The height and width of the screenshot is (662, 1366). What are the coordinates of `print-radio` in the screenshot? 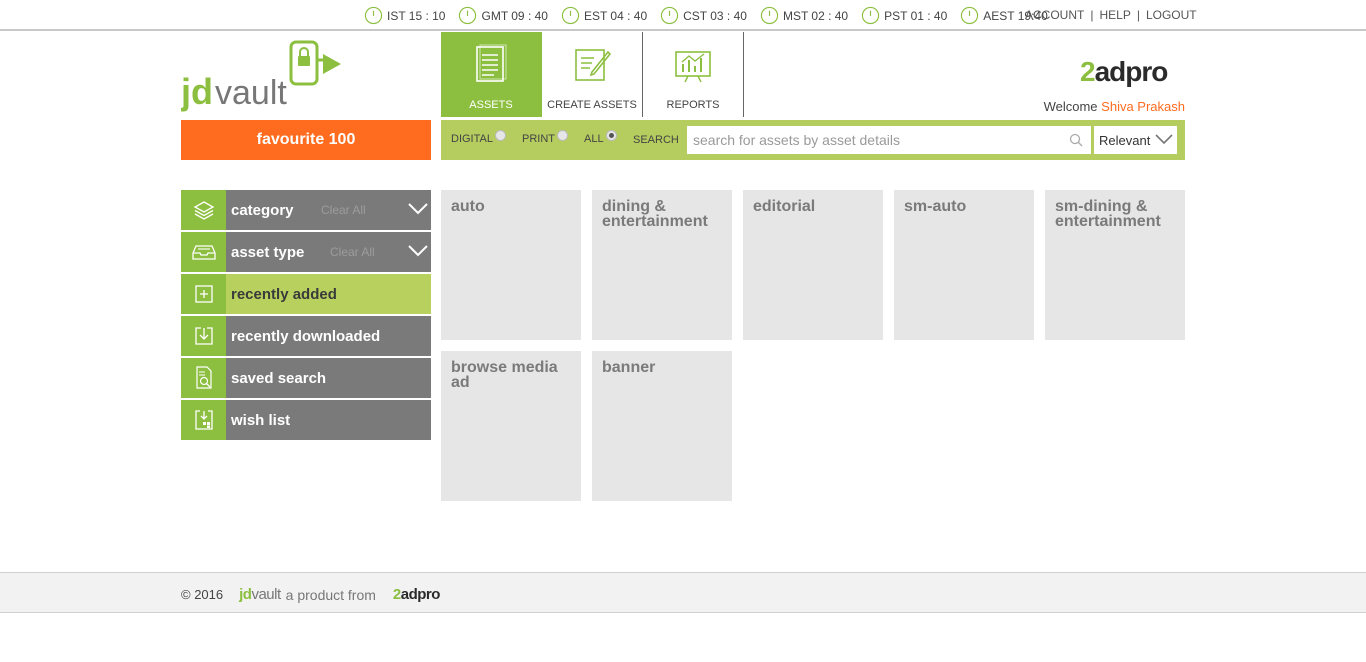 It's located at (562, 135).